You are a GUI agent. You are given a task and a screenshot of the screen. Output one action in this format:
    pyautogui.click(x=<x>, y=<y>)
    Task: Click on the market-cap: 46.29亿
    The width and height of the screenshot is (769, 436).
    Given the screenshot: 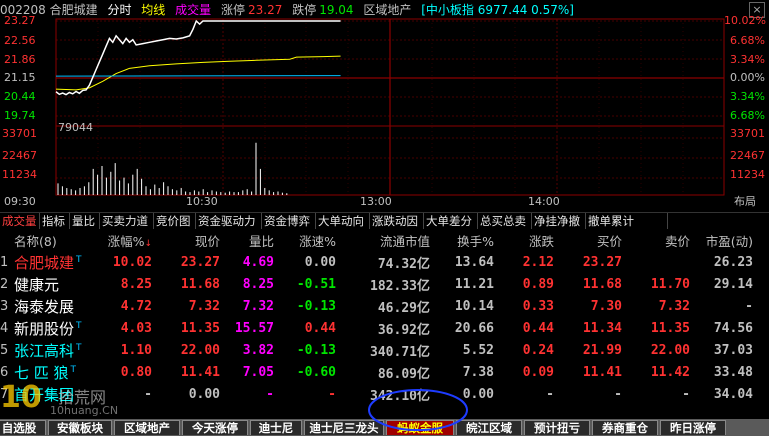 What is the action you would take?
    pyautogui.click(x=403, y=308)
    